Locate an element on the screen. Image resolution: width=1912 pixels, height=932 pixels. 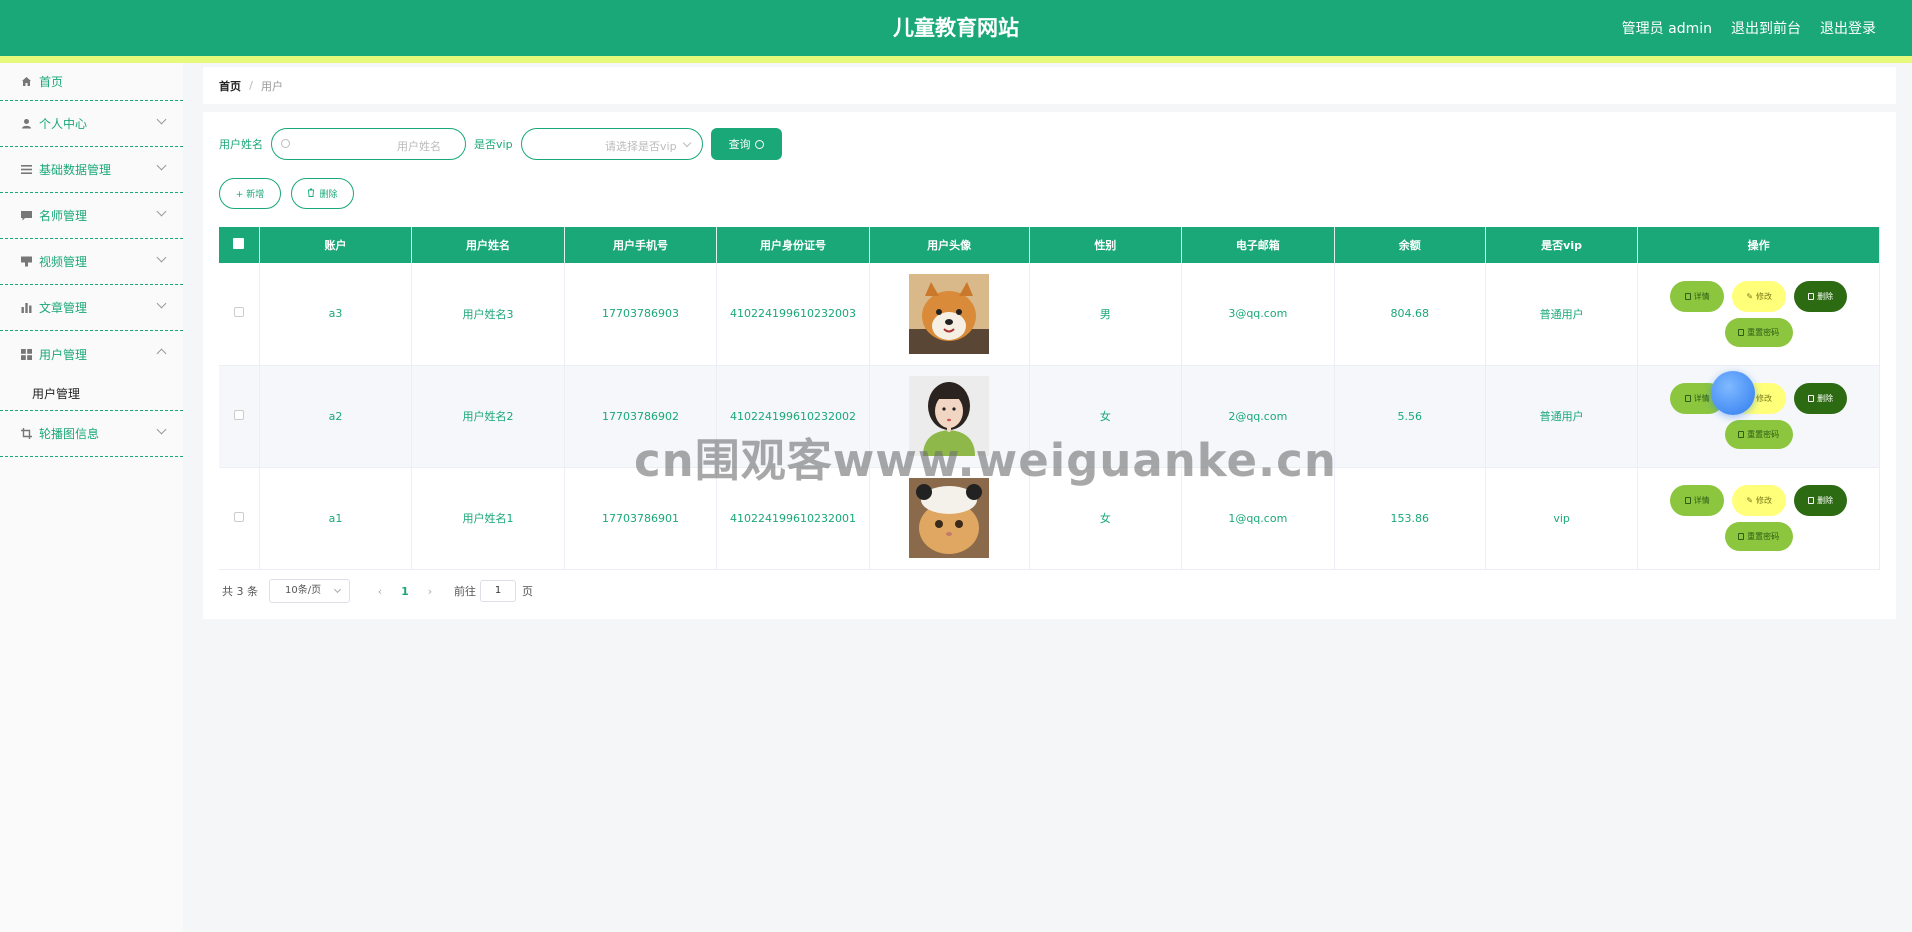
column-header: 用户手机号 is located at coordinates (641, 245).